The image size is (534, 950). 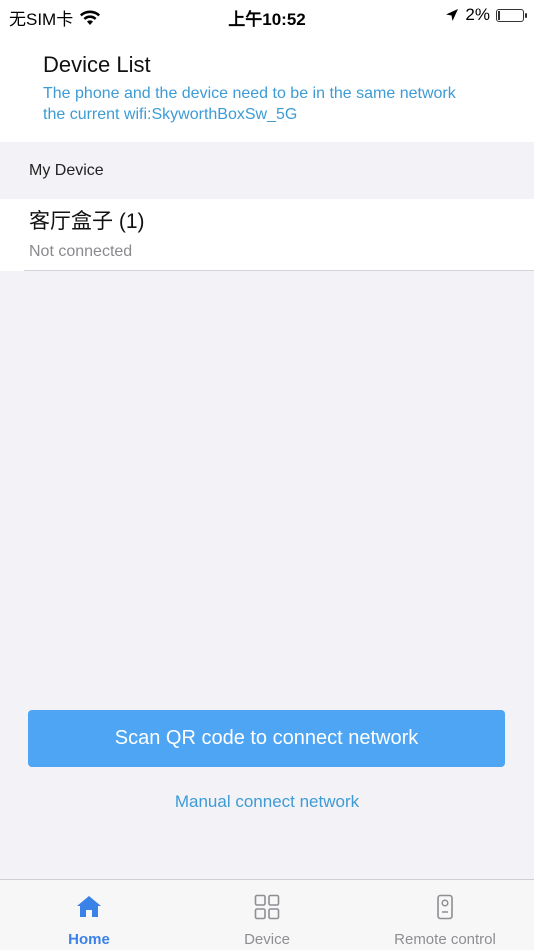 I want to click on battery-icon, so click(x=511, y=15).